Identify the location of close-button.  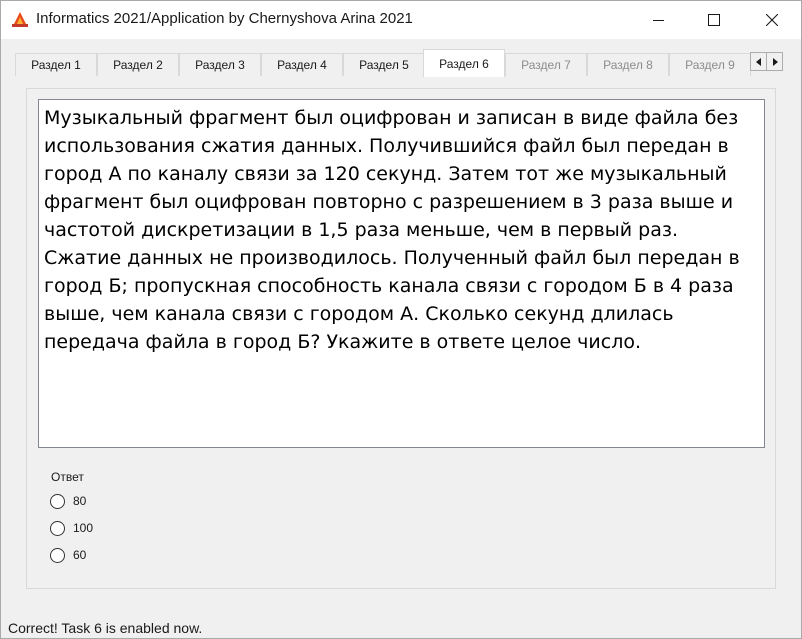
(772, 20).